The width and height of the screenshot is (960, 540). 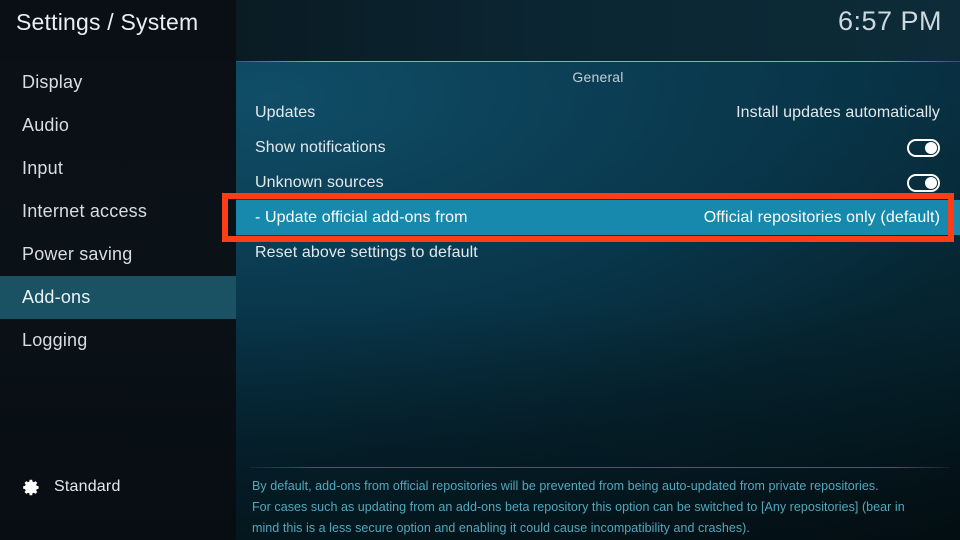 I want to click on sidebar-item-audio: Audio, so click(x=118, y=125).